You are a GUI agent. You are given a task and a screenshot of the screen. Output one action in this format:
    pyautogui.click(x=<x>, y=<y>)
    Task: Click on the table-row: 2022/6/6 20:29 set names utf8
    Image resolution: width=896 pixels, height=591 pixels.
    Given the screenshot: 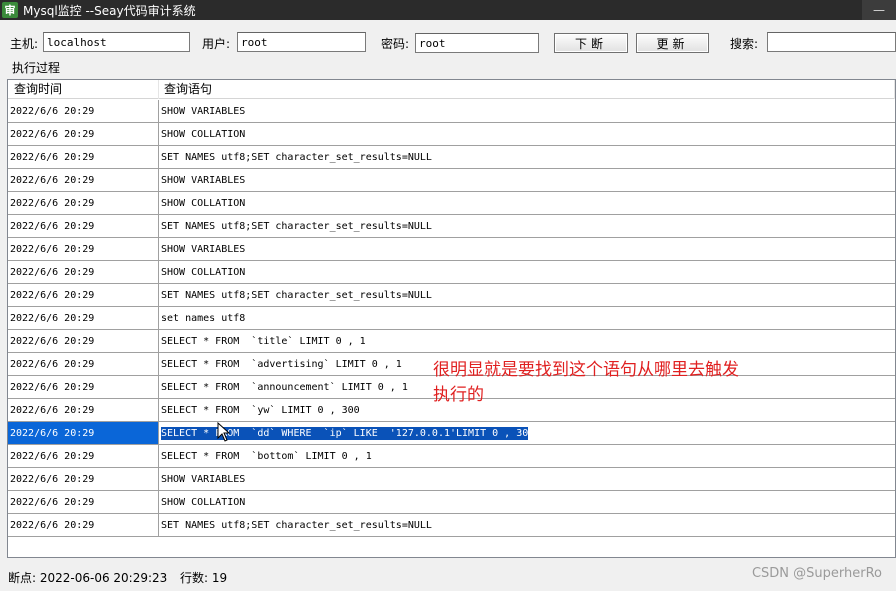 What is the action you would take?
    pyautogui.click(x=451, y=318)
    